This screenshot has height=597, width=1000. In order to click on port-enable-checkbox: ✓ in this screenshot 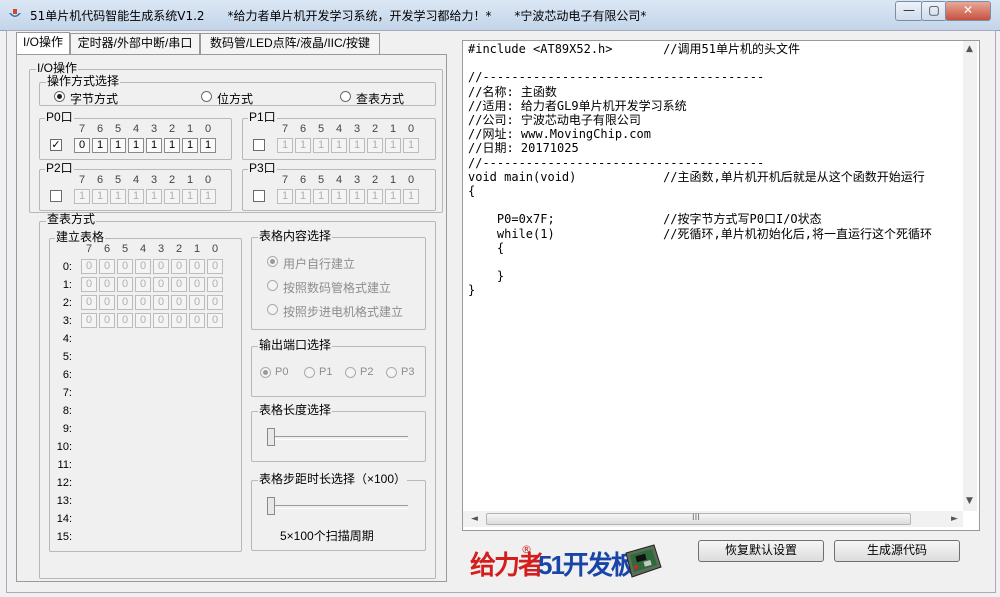, I will do `click(56, 145)`.